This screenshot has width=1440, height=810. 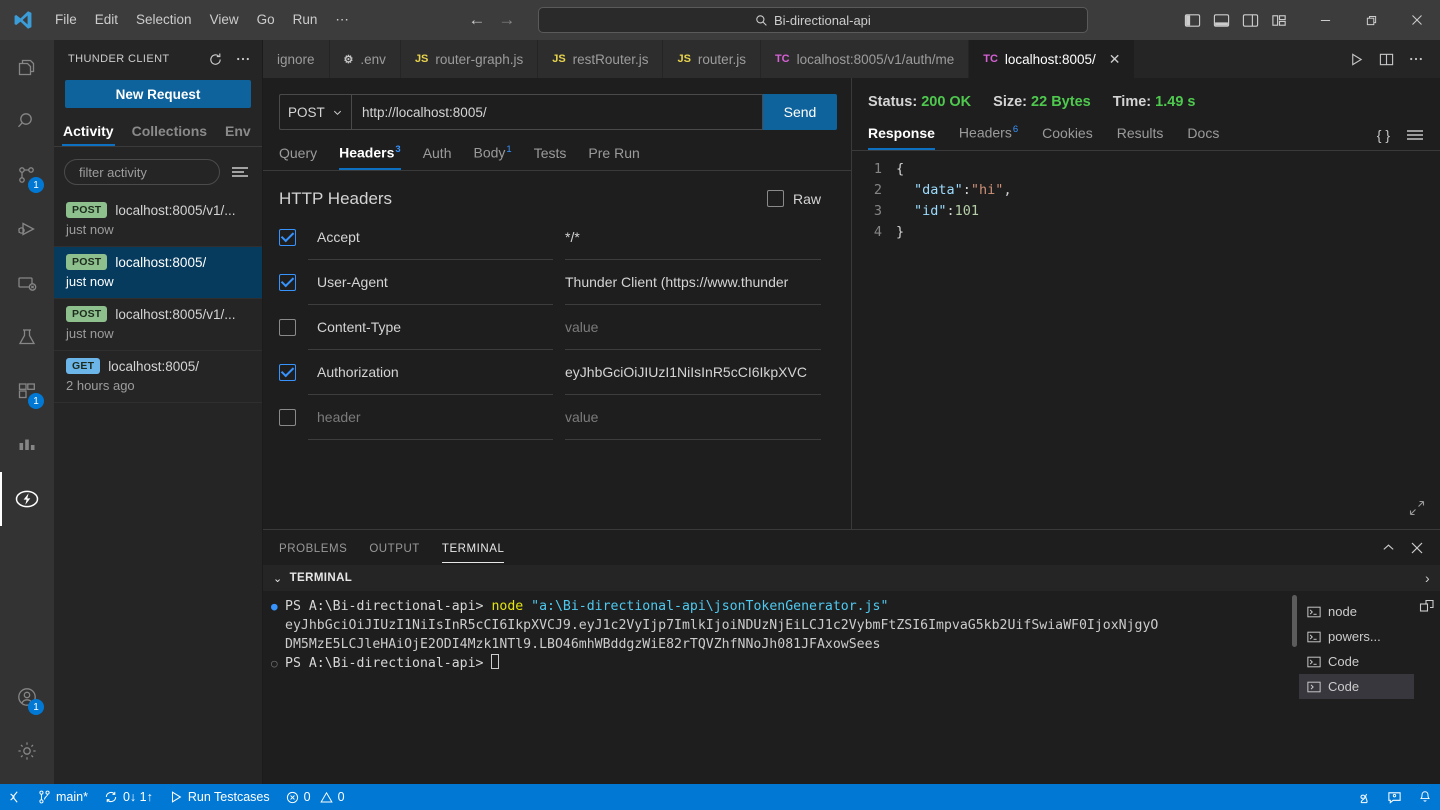 What do you see at coordinates (693, 372) in the screenshot?
I see `header-value-input: eyJhbGciOiJIUzI1NiIsInR5cCI6IkpXVC` at bounding box center [693, 372].